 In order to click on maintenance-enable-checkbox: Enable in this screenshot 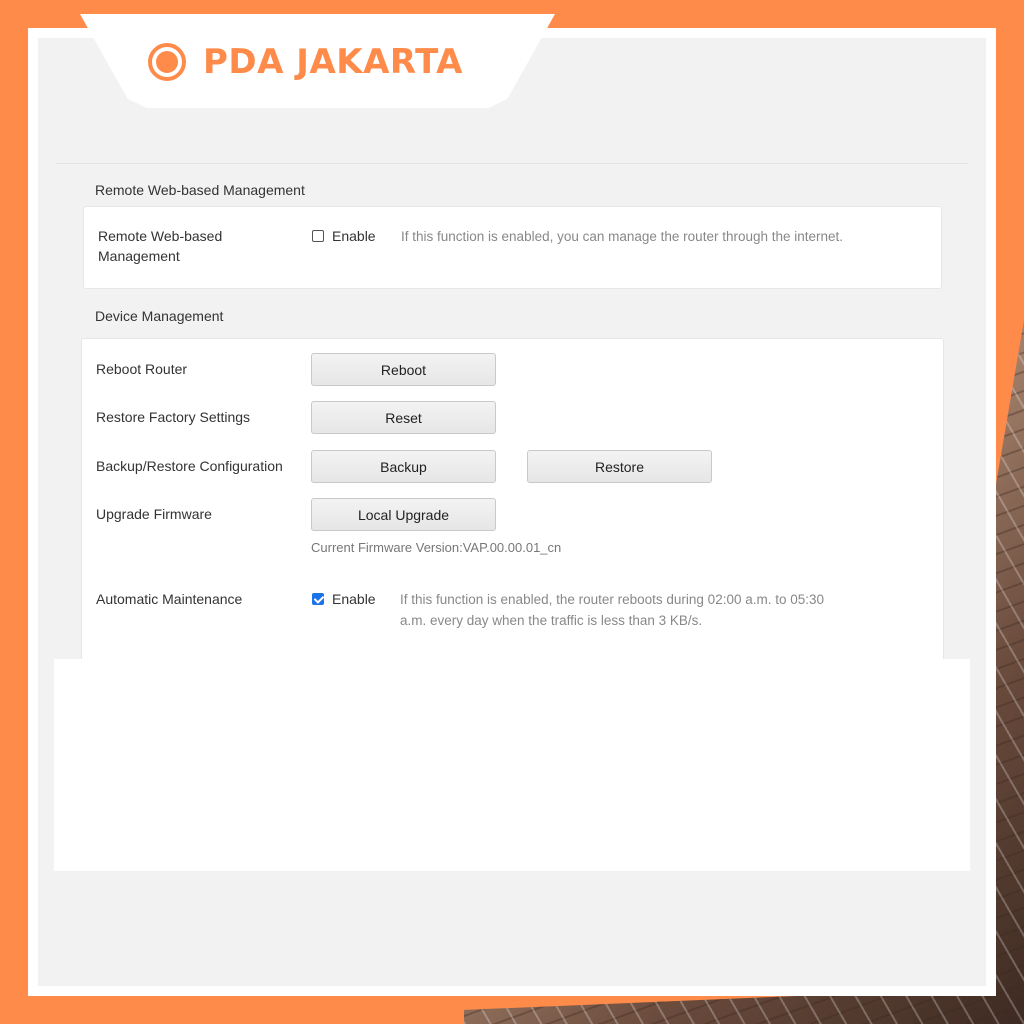, I will do `click(344, 599)`.